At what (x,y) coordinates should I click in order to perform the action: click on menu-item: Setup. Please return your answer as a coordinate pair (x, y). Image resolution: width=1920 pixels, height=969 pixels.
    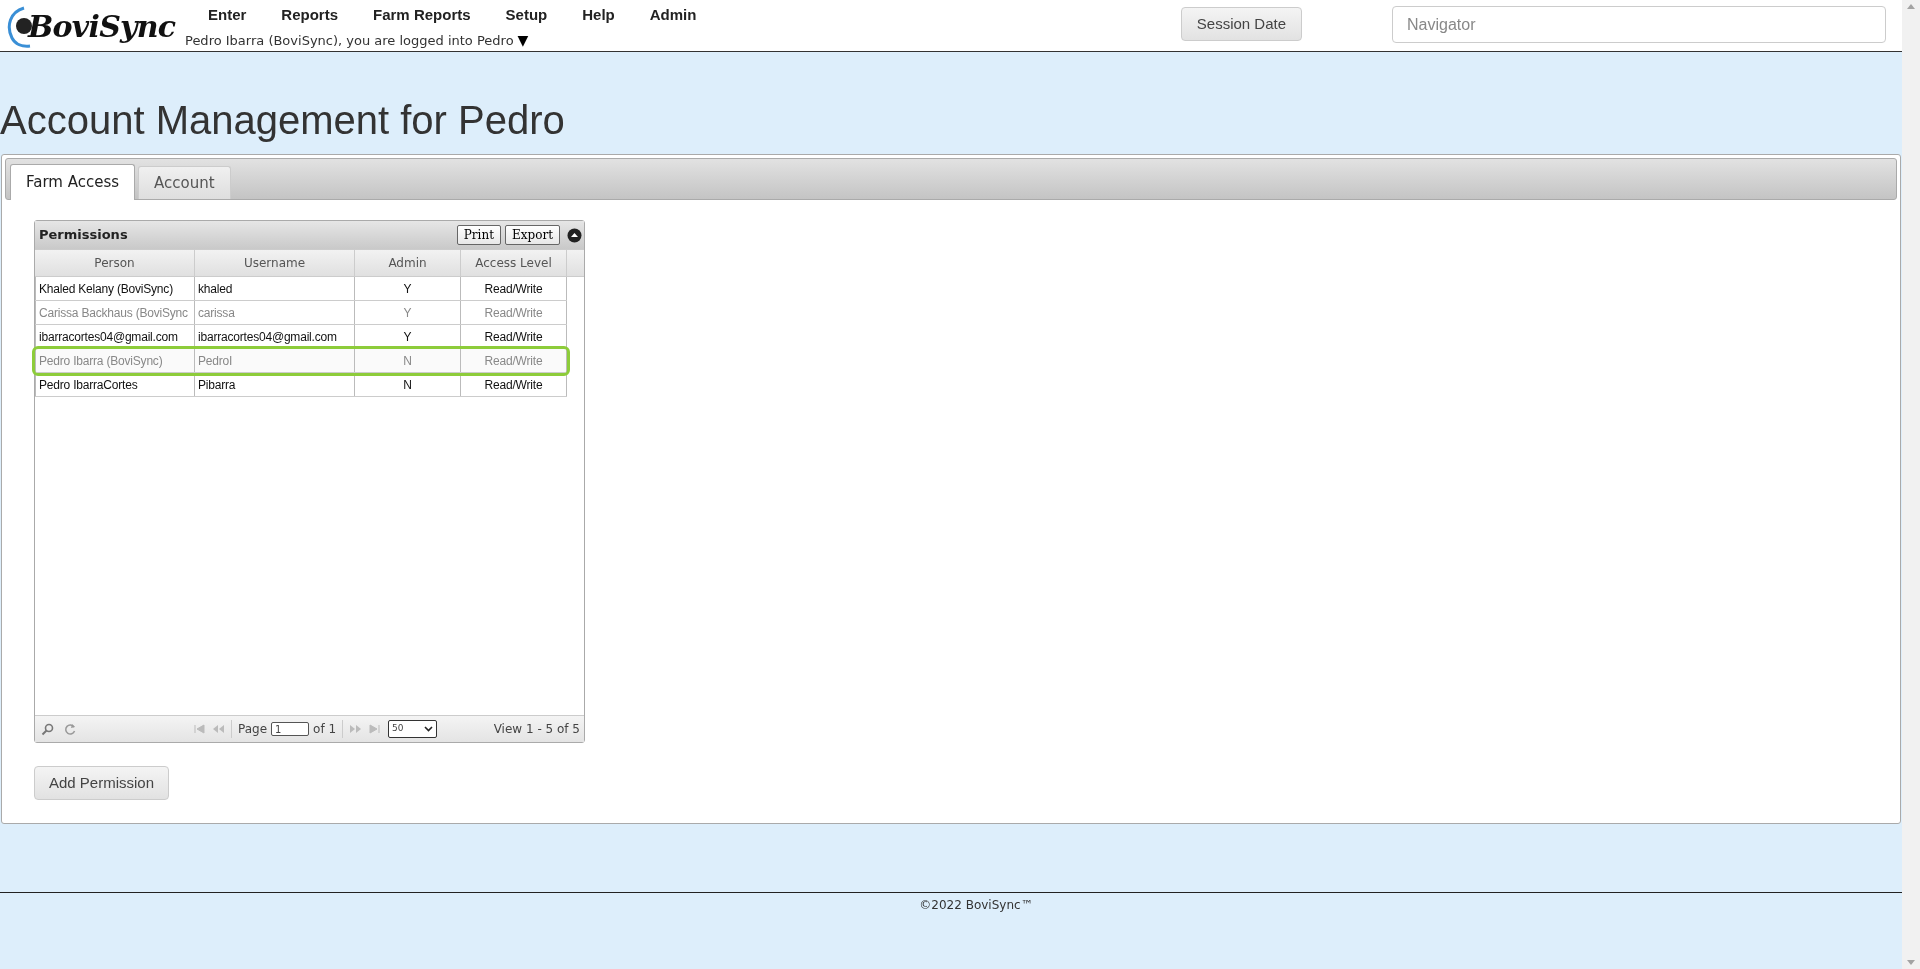
    Looking at the image, I should click on (526, 17).